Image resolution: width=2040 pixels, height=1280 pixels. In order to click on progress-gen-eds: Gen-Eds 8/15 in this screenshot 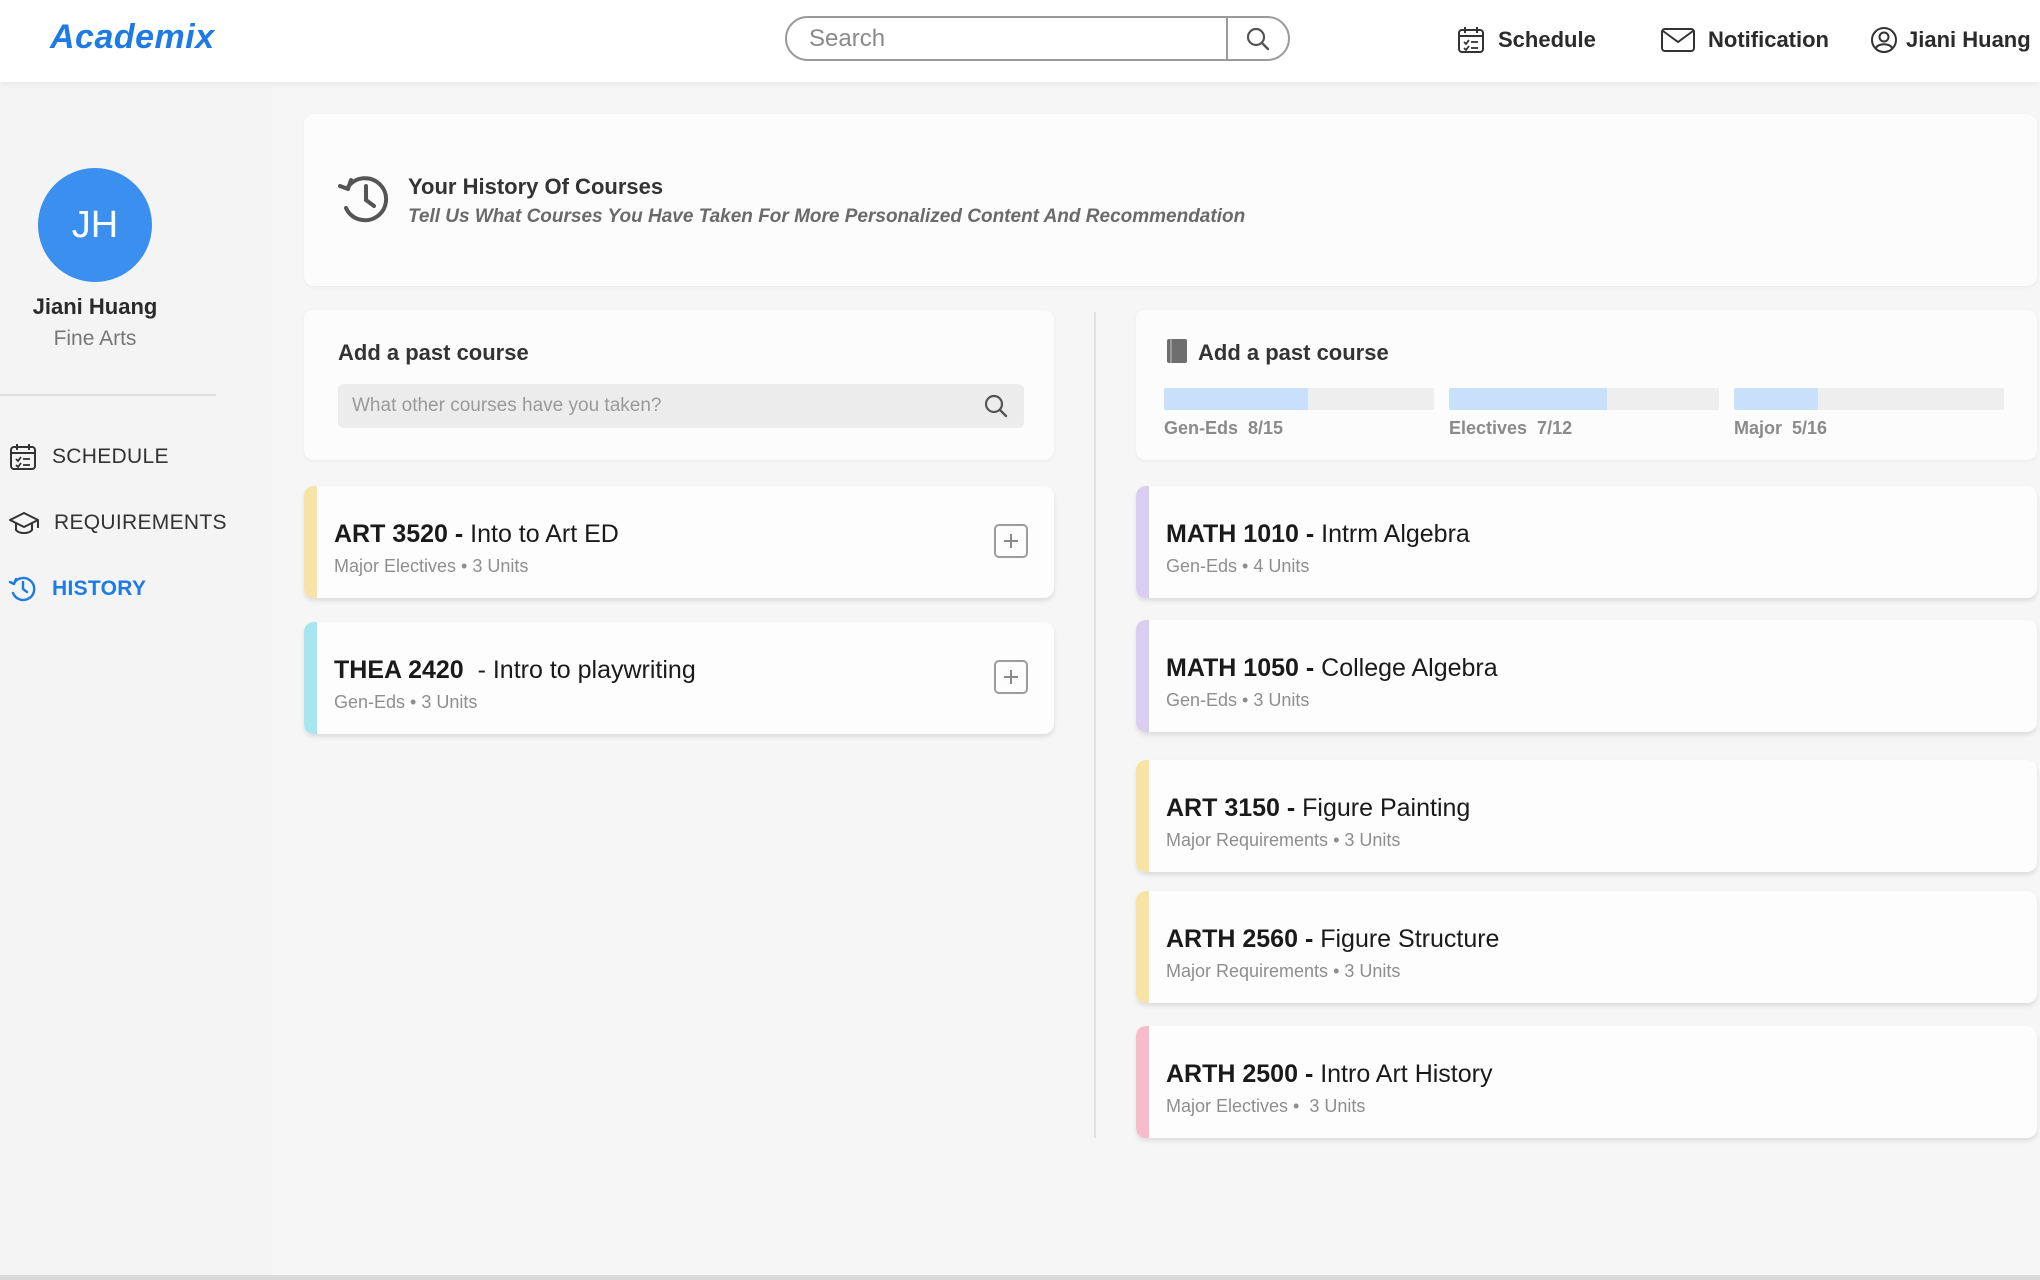, I will do `click(1299, 413)`.